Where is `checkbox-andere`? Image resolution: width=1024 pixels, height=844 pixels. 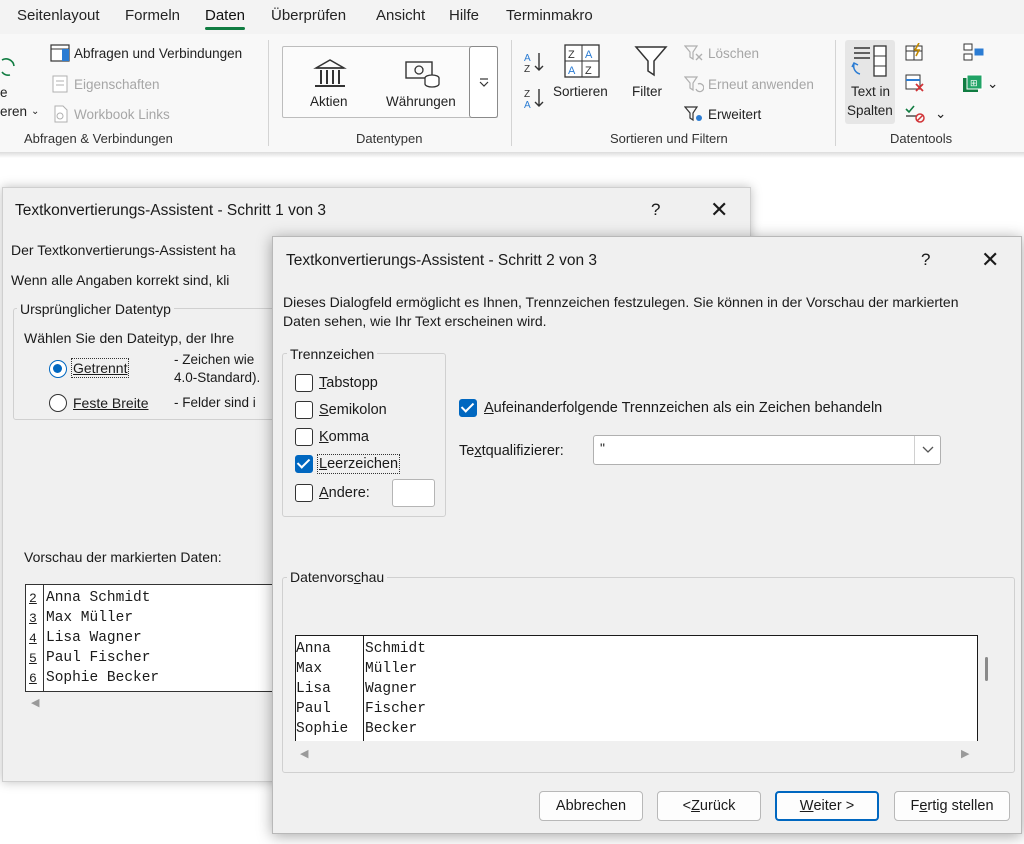 checkbox-andere is located at coordinates (304, 493).